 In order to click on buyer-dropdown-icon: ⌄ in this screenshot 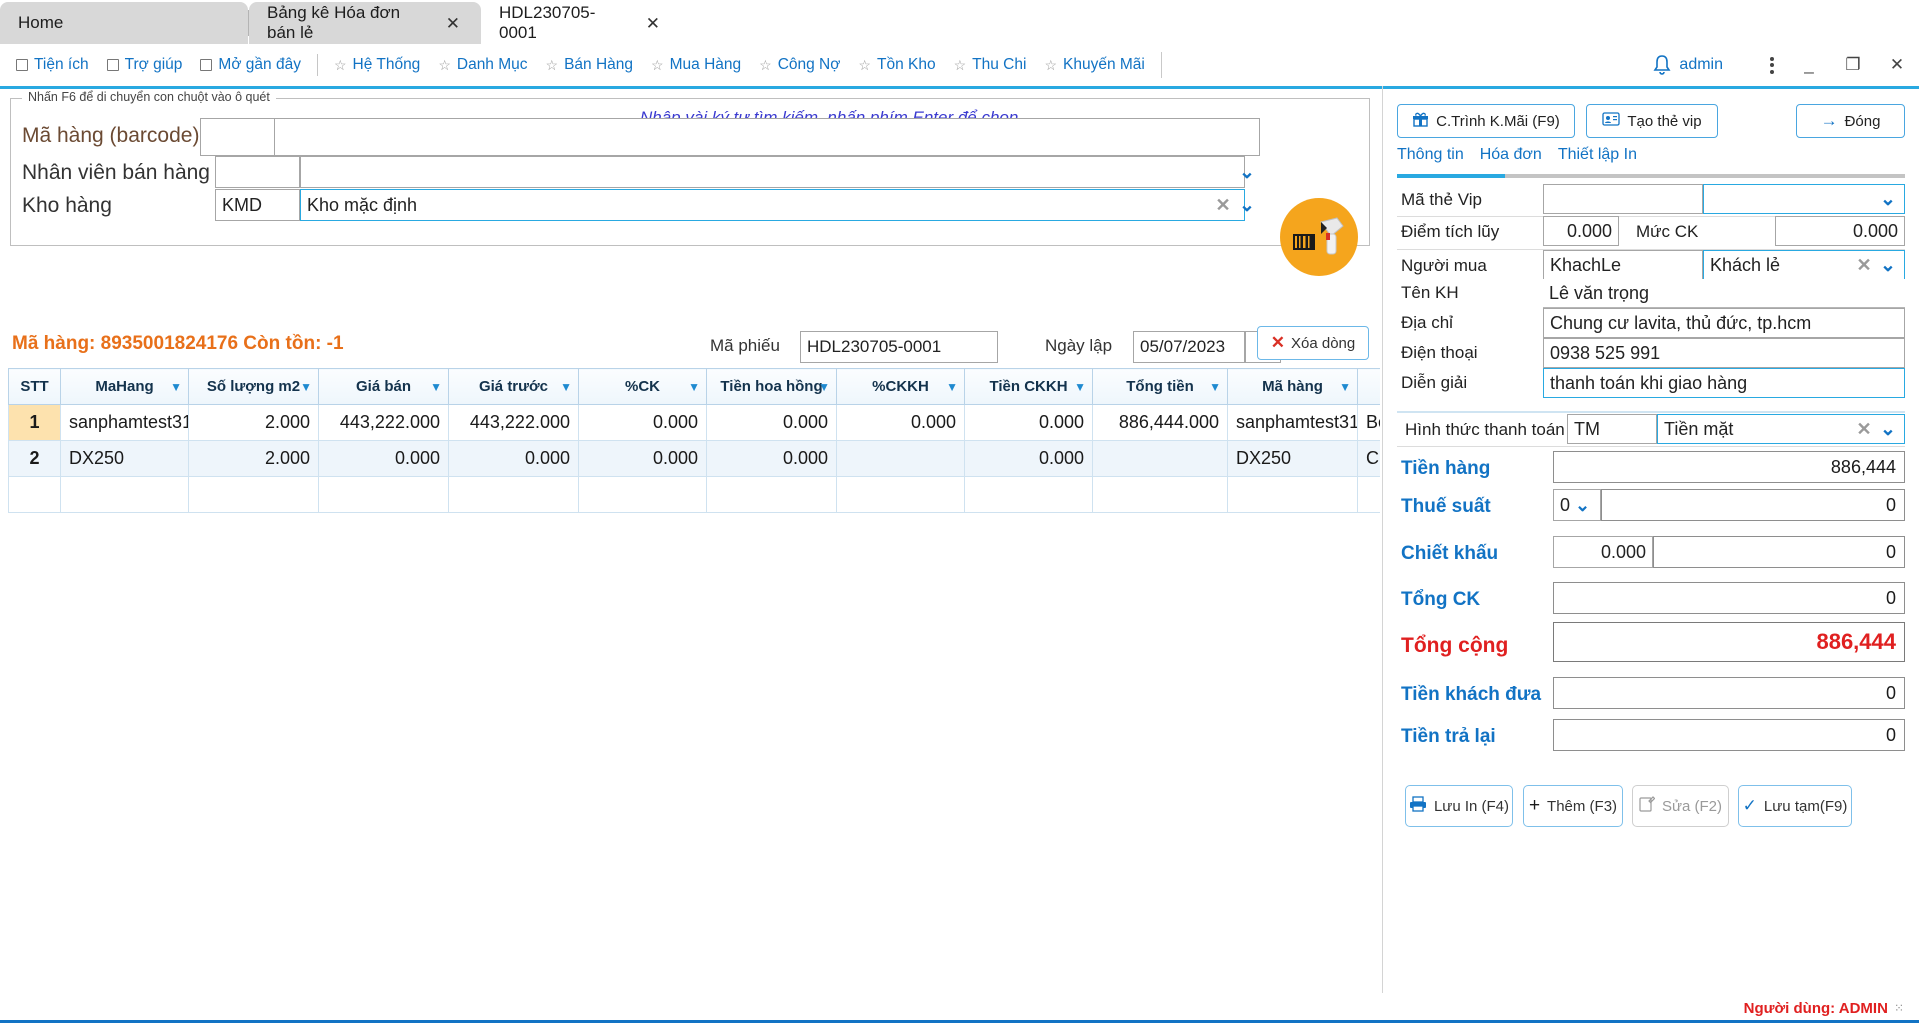, I will do `click(1888, 265)`.